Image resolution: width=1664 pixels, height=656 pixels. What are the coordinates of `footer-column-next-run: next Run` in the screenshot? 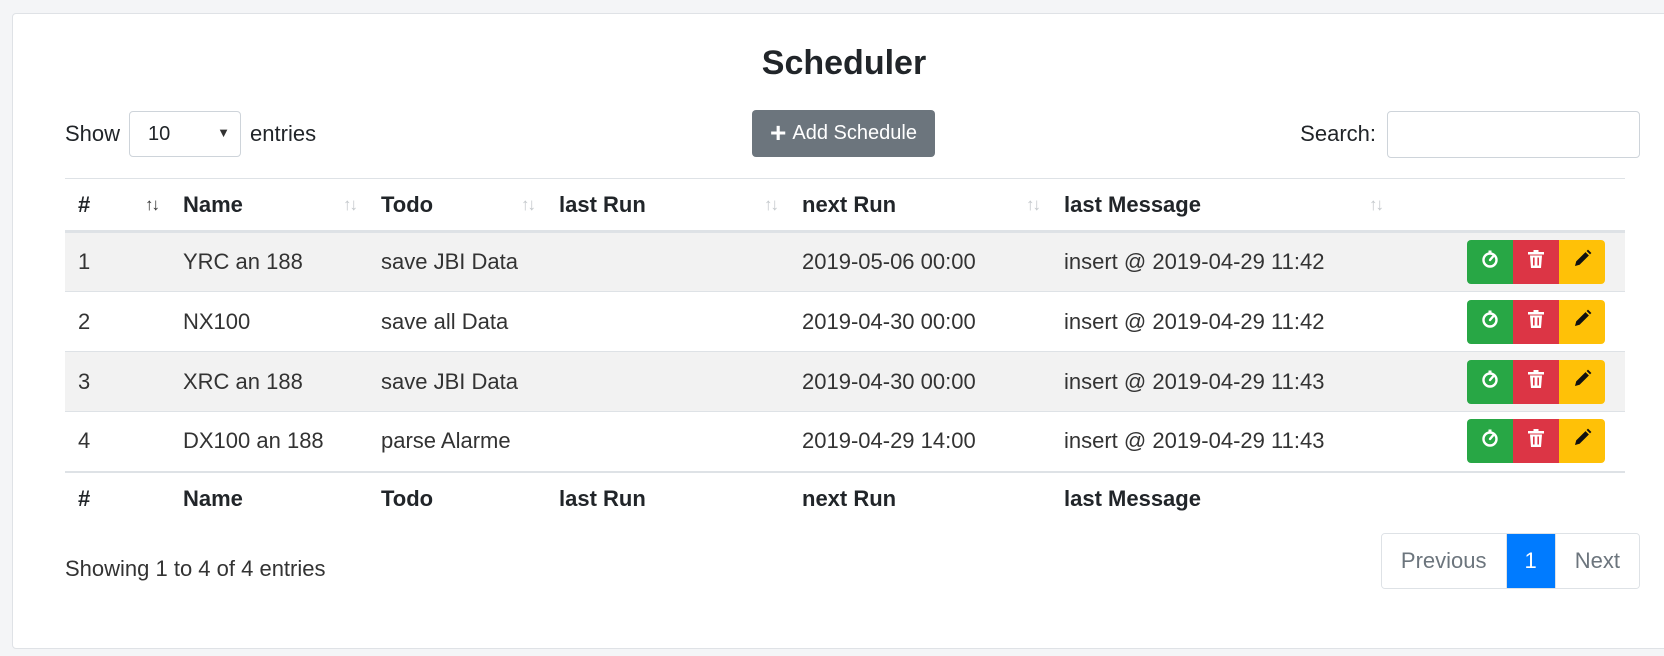 It's located at (920, 497).